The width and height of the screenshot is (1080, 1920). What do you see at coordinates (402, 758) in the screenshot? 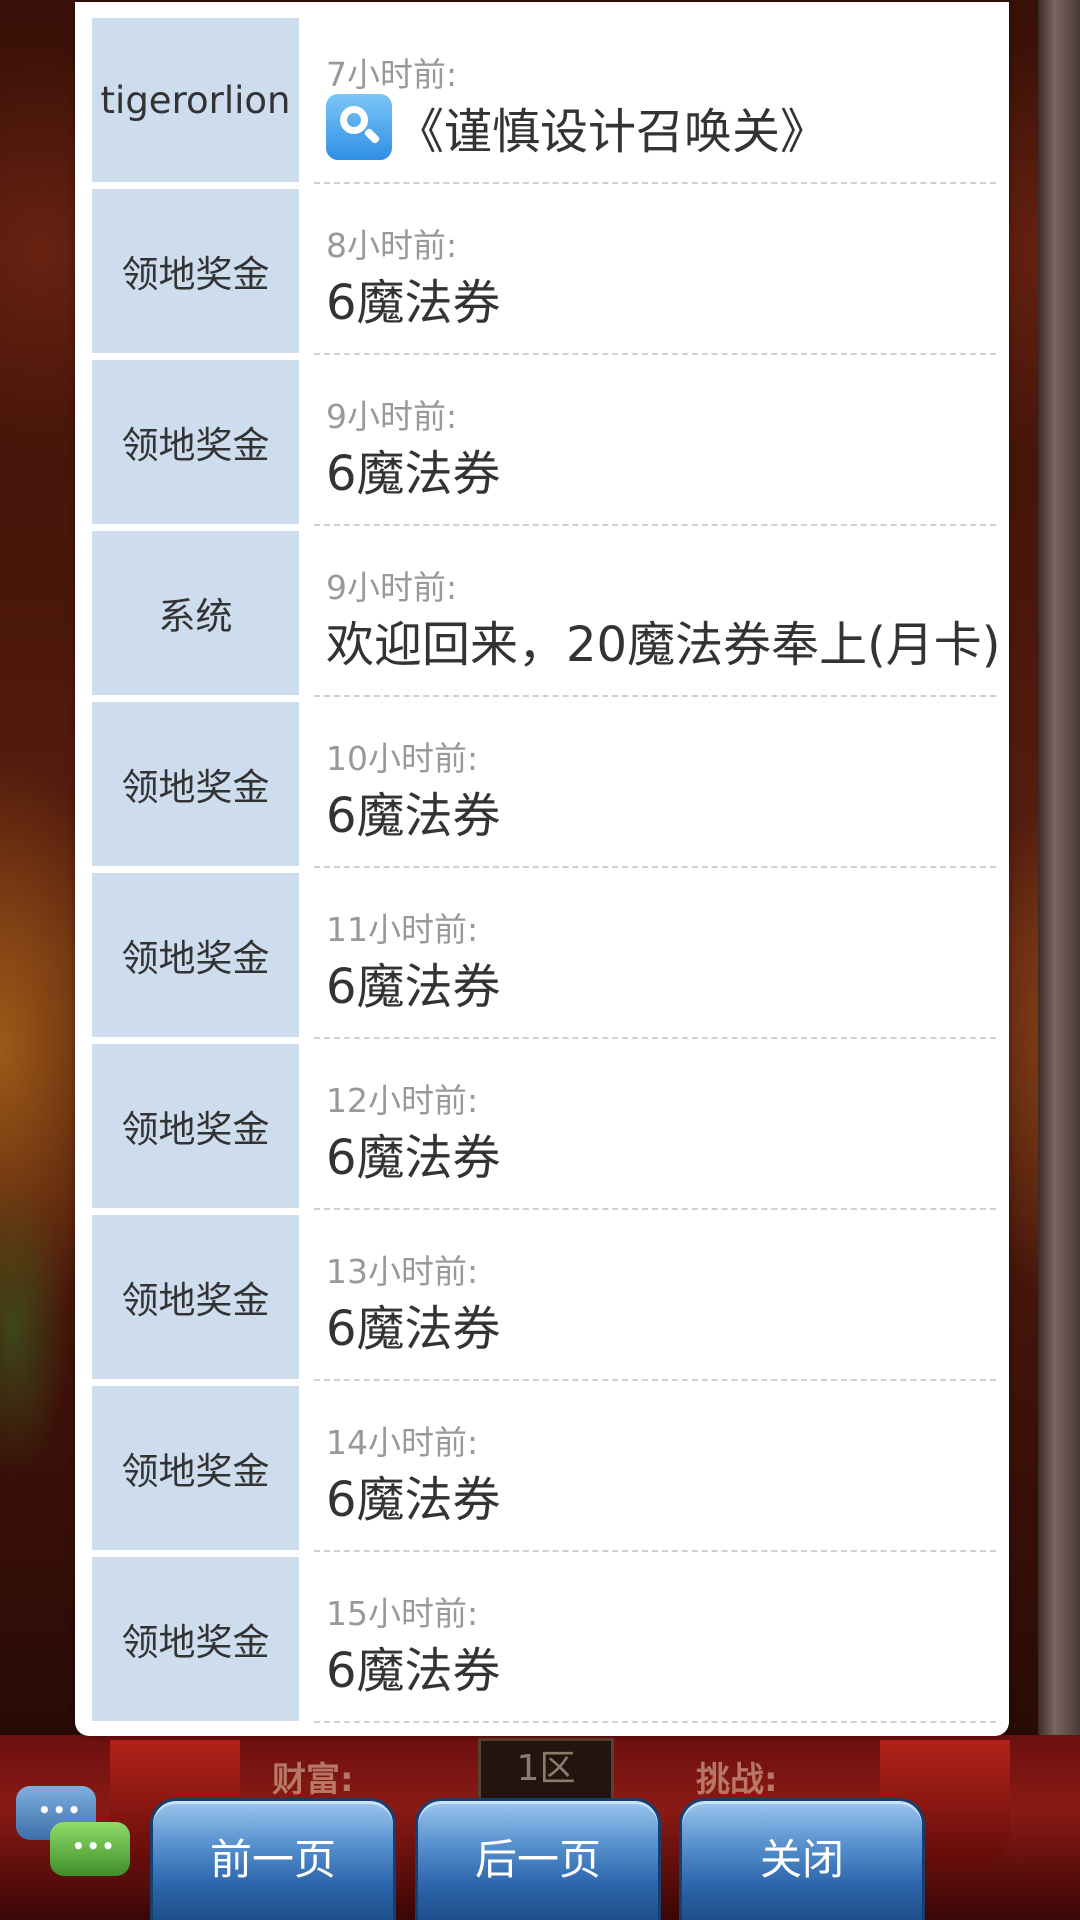
I see `message-time: 10小时前:` at bounding box center [402, 758].